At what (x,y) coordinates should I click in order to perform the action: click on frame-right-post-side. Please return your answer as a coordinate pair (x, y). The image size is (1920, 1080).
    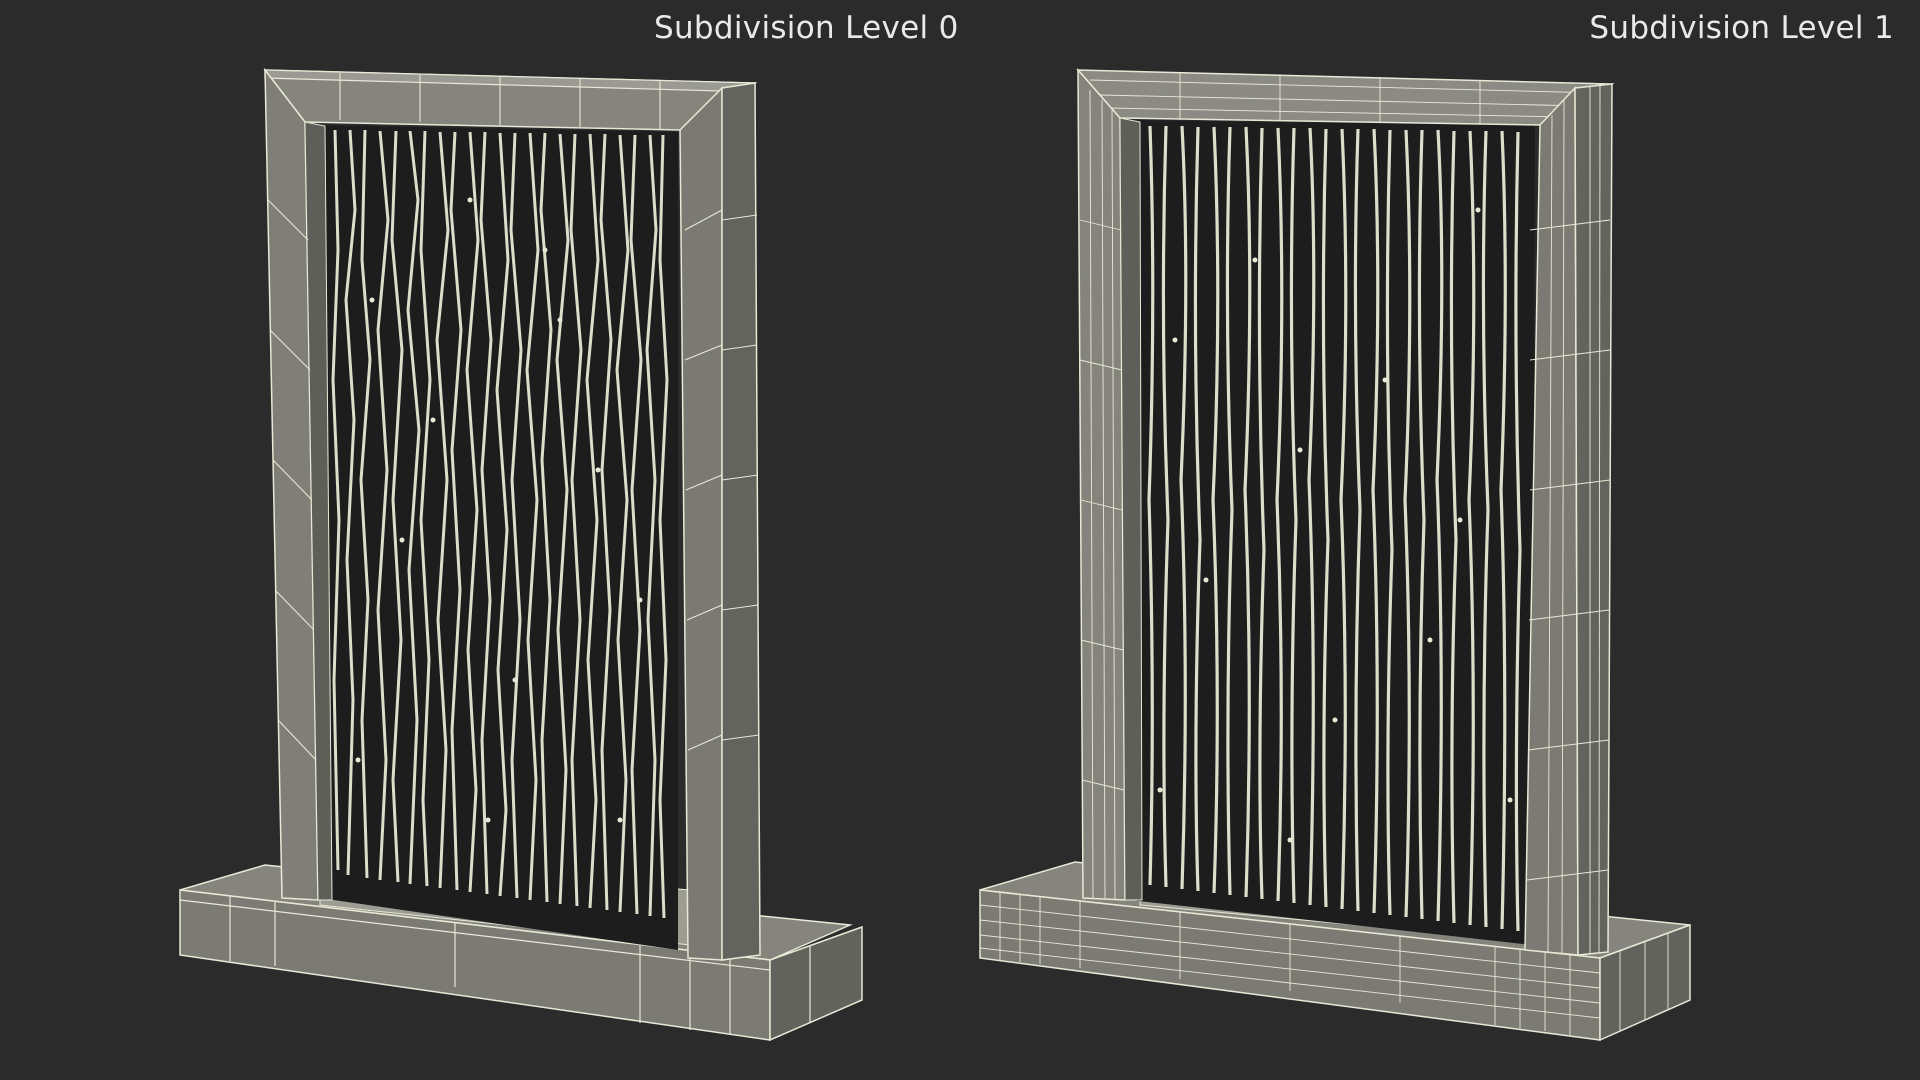
    Looking at the image, I should click on (741, 521).